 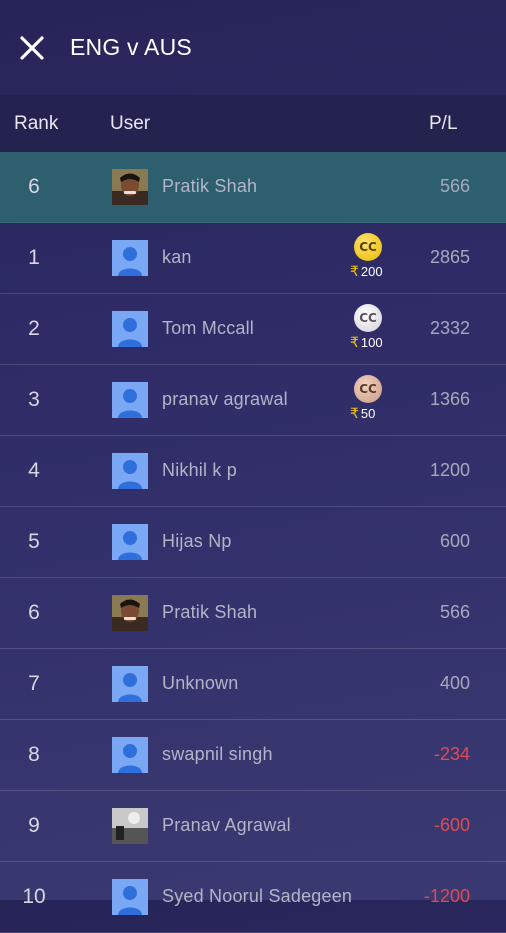 What do you see at coordinates (451, 754) in the screenshot?
I see `pl-value: -234` at bounding box center [451, 754].